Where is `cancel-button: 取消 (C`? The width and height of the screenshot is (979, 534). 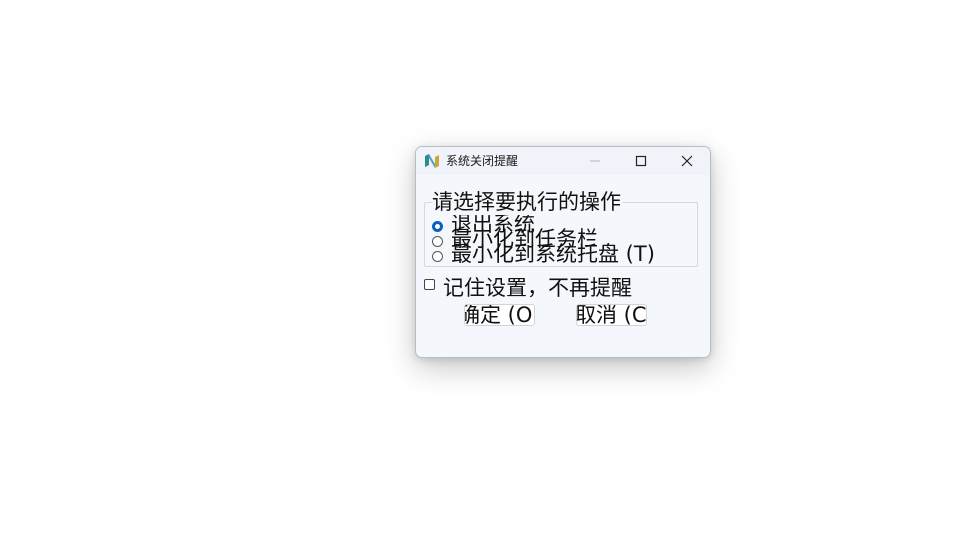 cancel-button: 取消 (C is located at coordinates (611, 315).